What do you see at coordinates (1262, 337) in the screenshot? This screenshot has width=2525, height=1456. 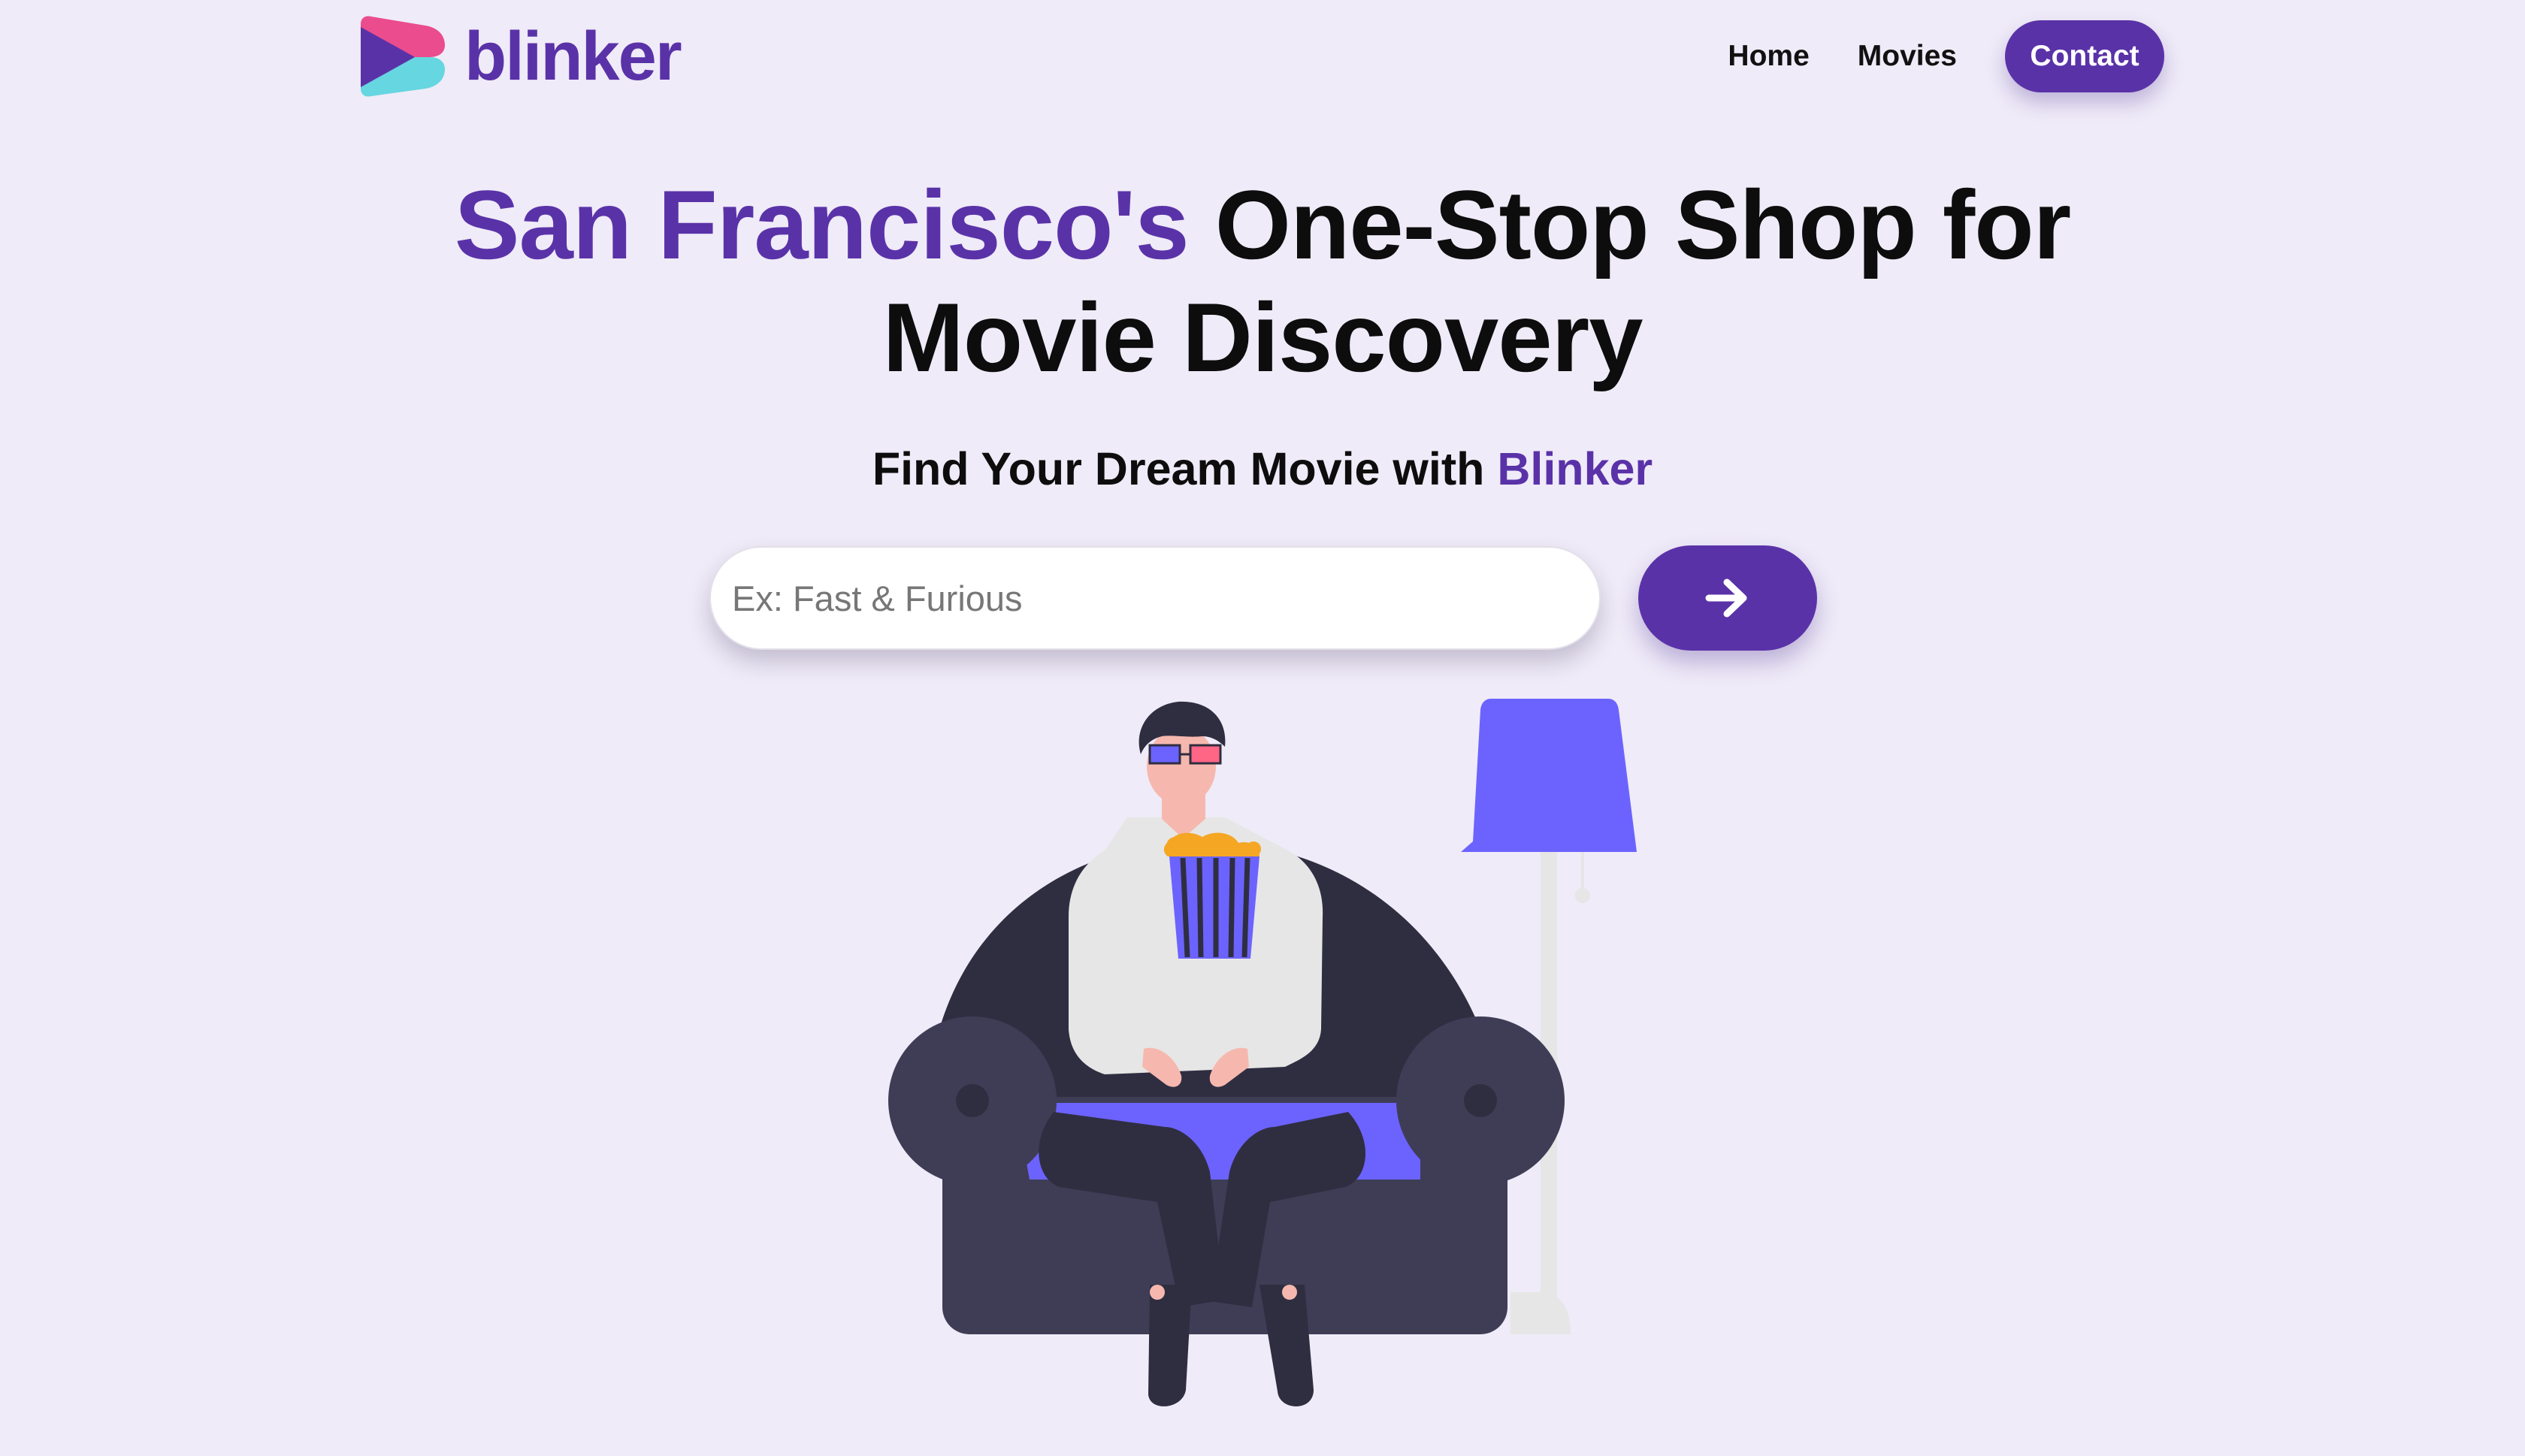 I see `hero-title-line2: Movie Discovery` at bounding box center [1262, 337].